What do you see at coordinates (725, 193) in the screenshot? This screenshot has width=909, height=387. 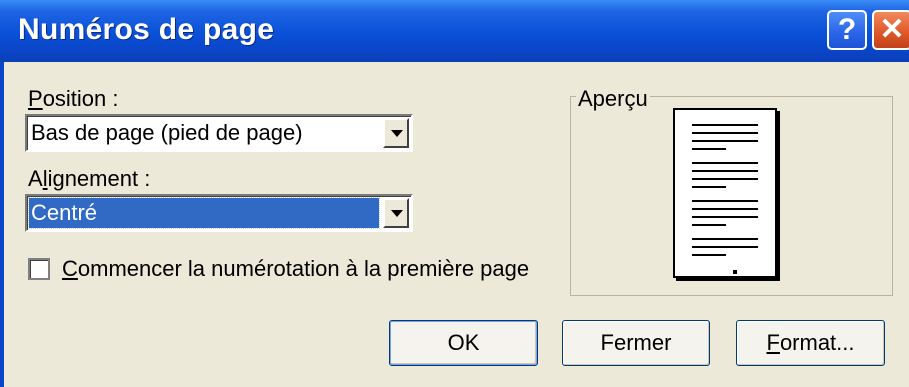 I see `page-preview` at bounding box center [725, 193].